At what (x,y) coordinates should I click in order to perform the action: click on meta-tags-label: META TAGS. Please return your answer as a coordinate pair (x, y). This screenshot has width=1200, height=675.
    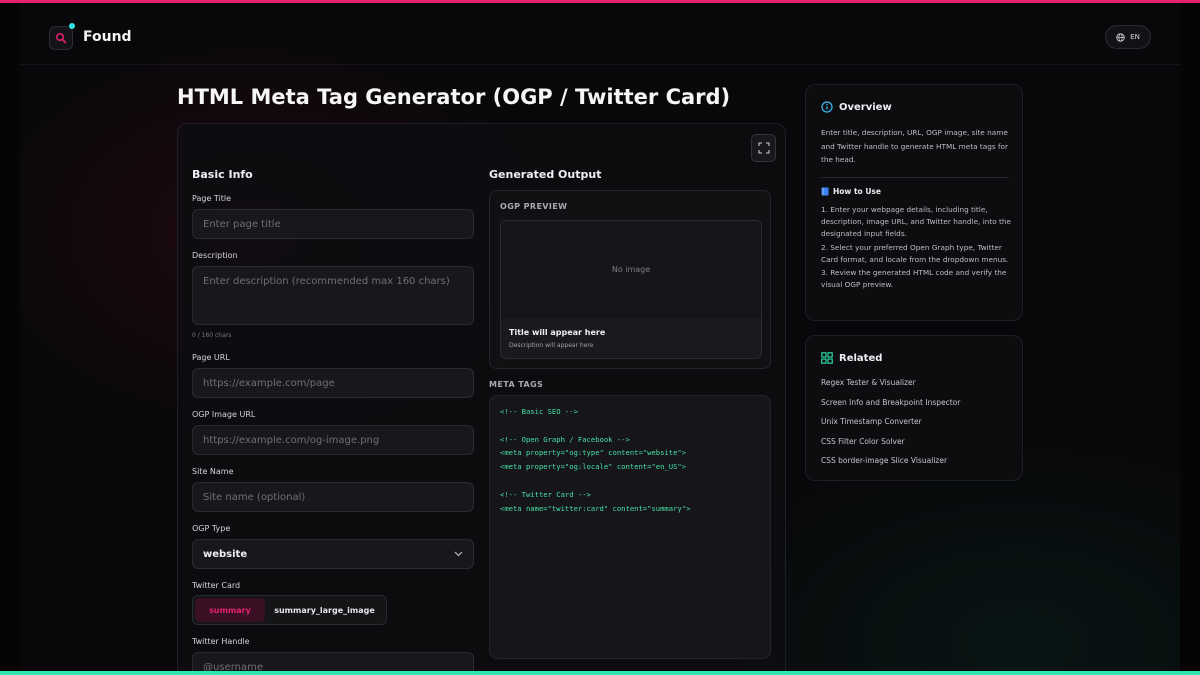
    Looking at the image, I should click on (516, 384).